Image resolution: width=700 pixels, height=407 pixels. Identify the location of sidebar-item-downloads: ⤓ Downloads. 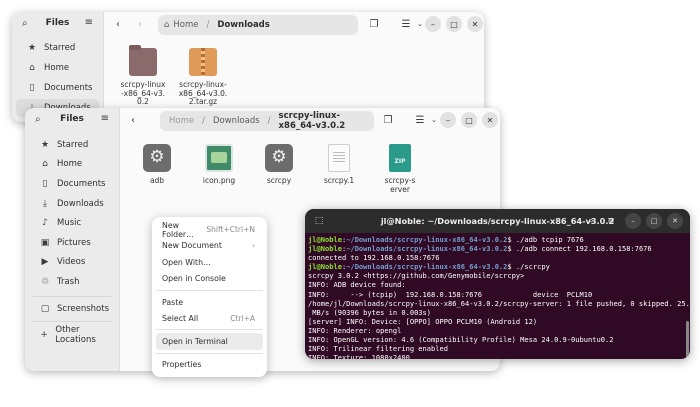
(72, 204).